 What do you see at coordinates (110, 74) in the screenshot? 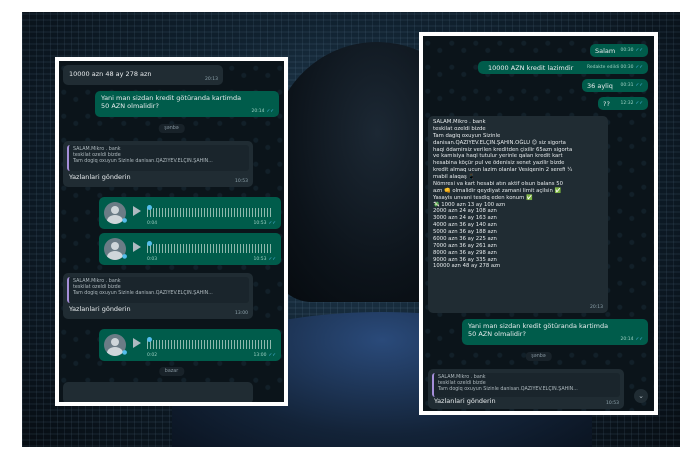
I see `message-text: 10000 azn 48 ay 278 azn` at bounding box center [110, 74].